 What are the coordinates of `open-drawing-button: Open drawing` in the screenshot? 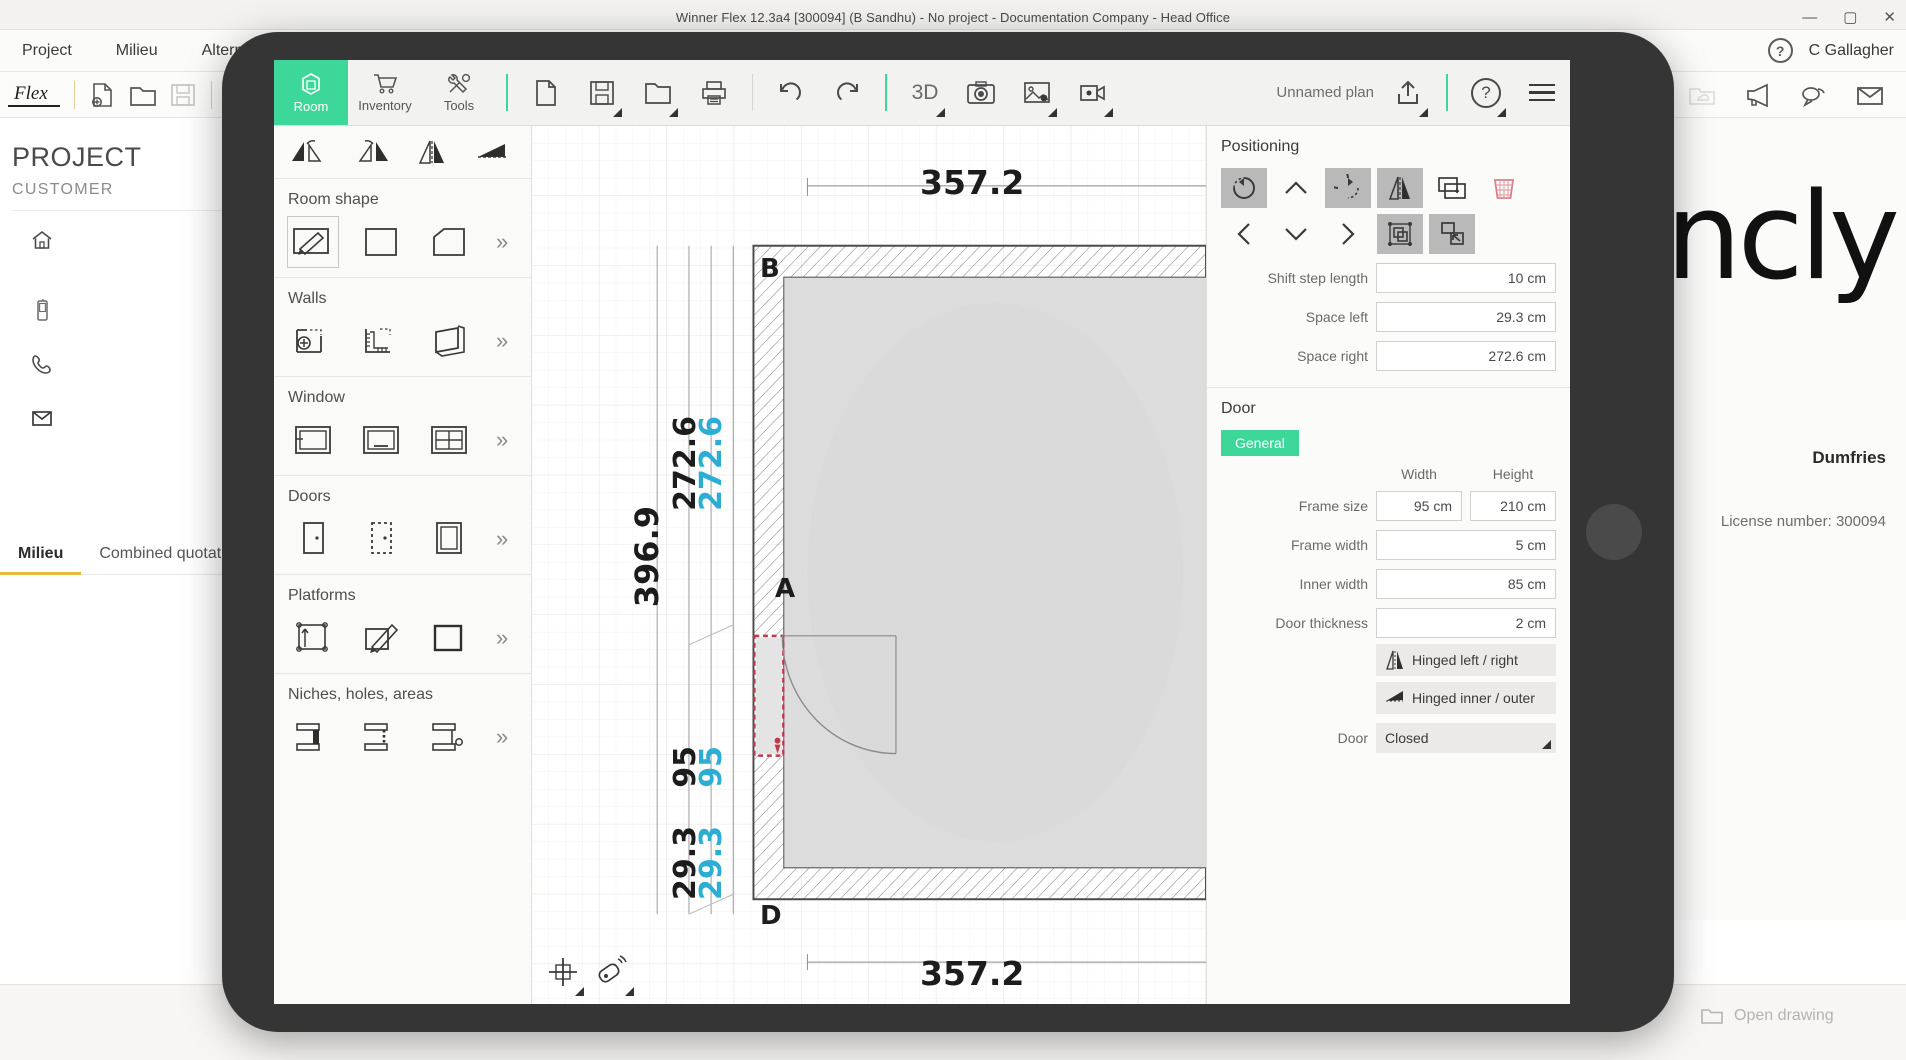 It's located at (1767, 1016).